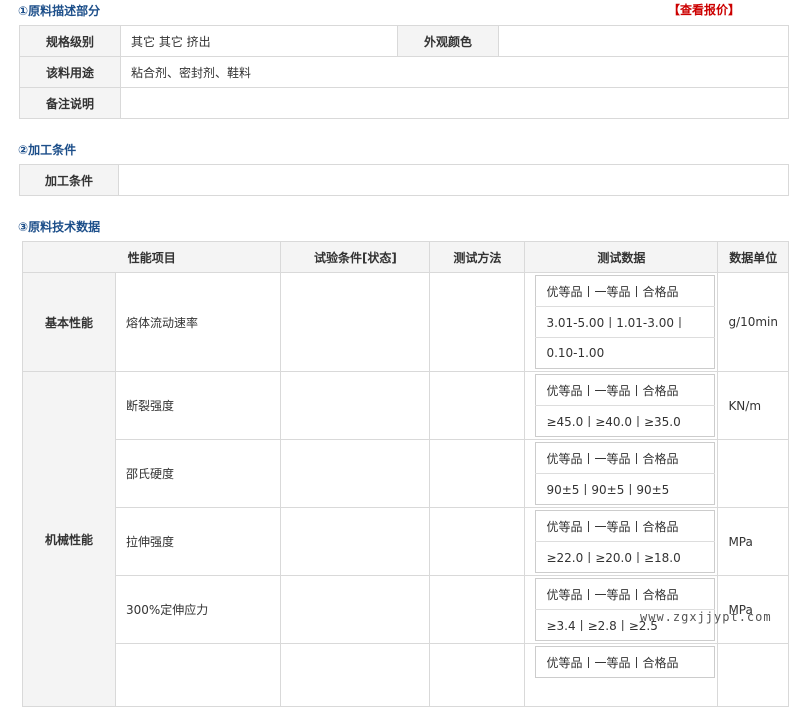 The height and width of the screenshot is (707, 797). What do you see at coordinates (69, 180) in the screenshot?
I see `processing-label: 加工条件` at bounding box center [69, 180].